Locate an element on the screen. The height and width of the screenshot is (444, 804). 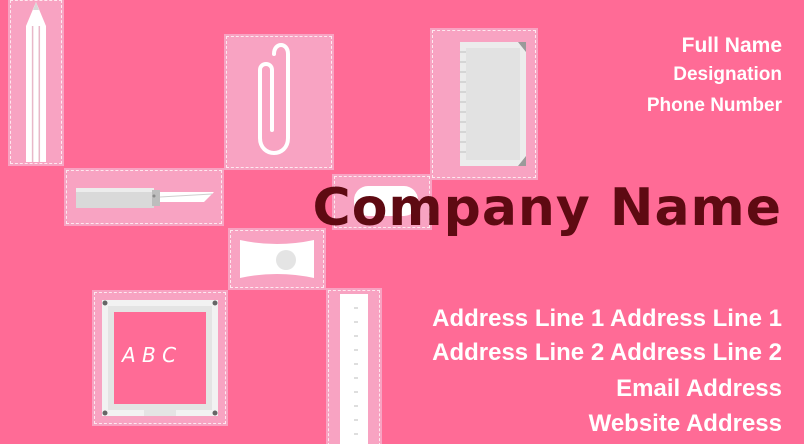
website-address: Website Address is located at coordinates (685, 423).